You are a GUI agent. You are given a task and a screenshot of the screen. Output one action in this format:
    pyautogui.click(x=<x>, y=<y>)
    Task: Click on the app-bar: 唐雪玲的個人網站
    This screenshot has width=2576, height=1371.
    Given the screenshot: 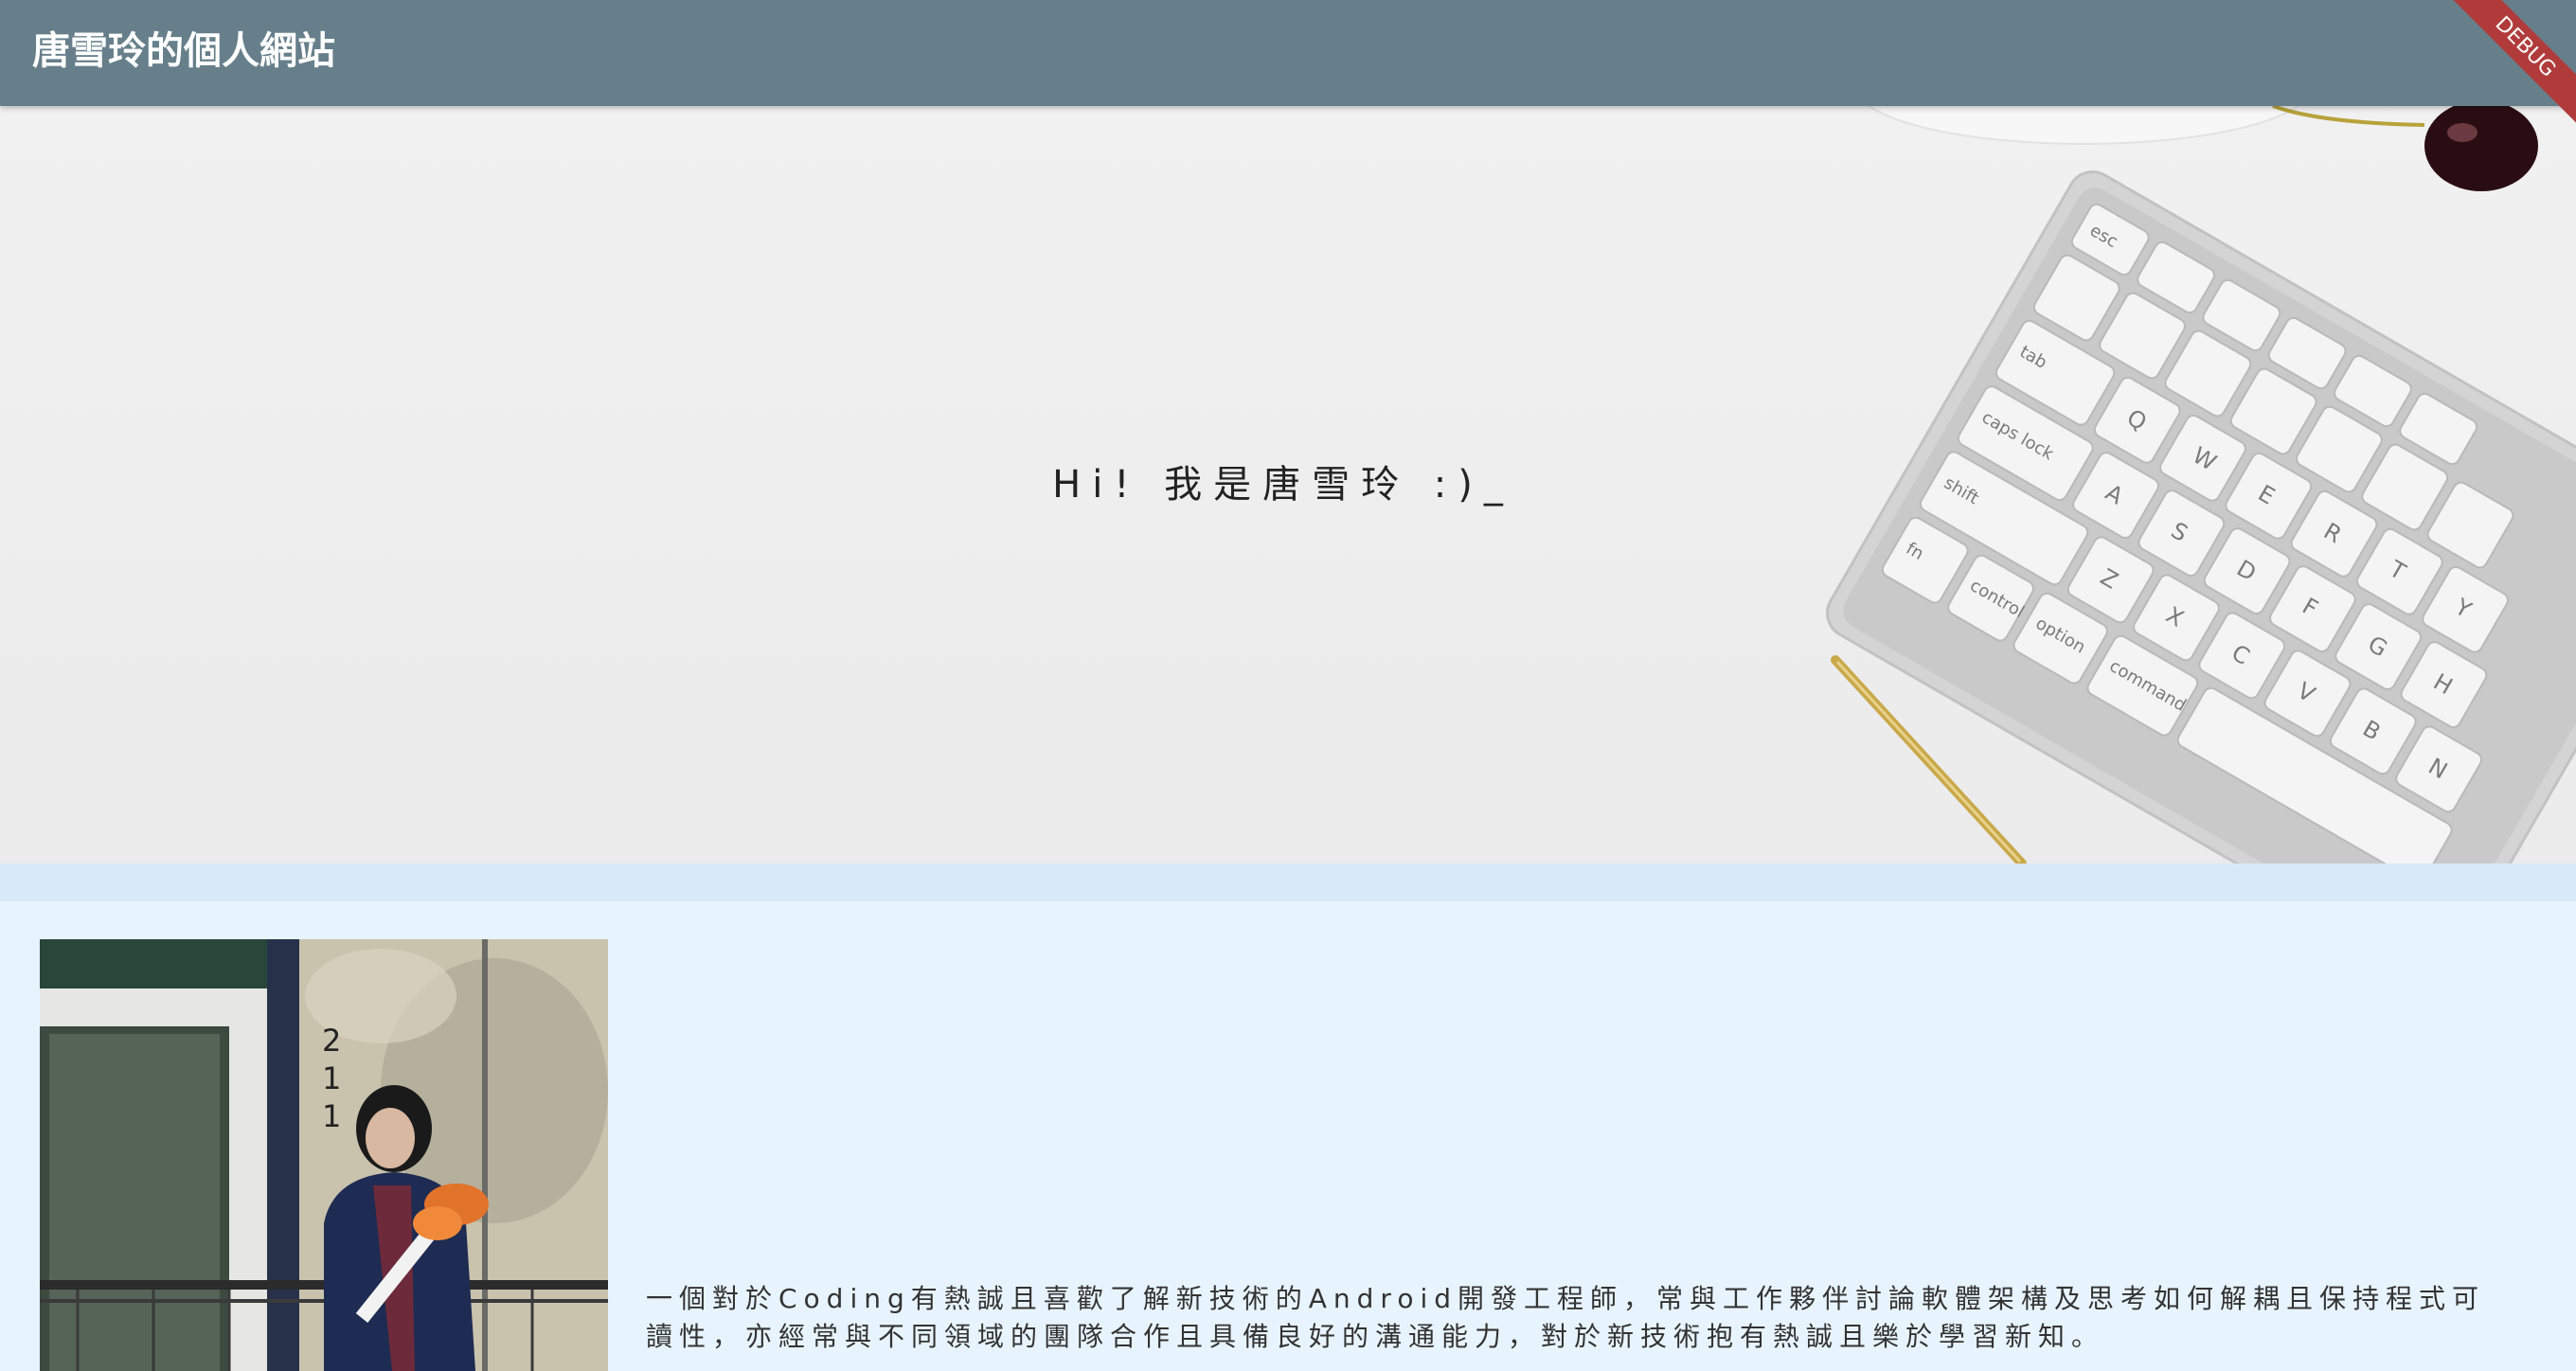 What is the action you would take?
    pyautogui.click(x=1288, y=53)
    